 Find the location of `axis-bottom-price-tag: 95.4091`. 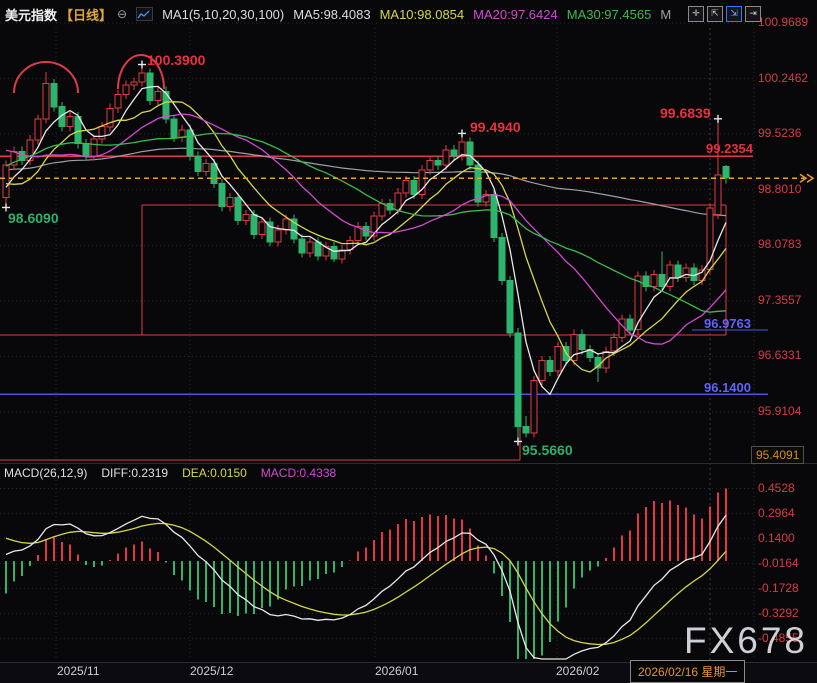

axis-bottom-price-tag: 95.4091 is located at coordinates (778, 455).